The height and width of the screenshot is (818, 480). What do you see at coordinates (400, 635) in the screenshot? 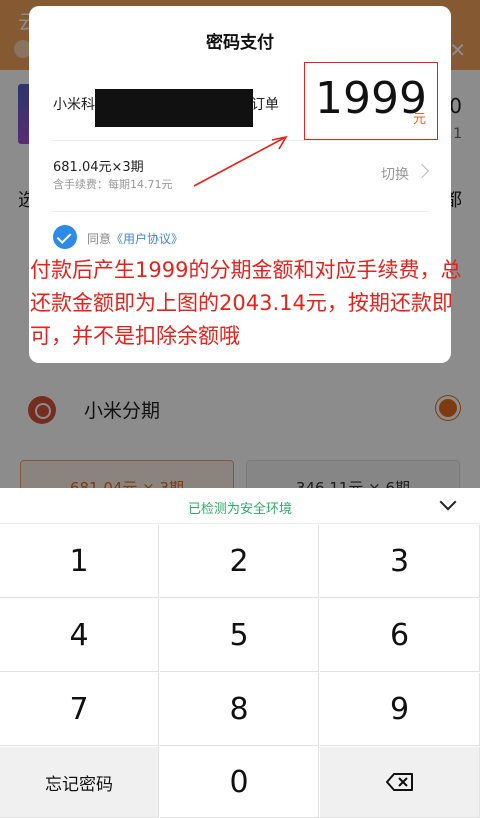
I see `key-6: 6` at bounding box center [400, 635].